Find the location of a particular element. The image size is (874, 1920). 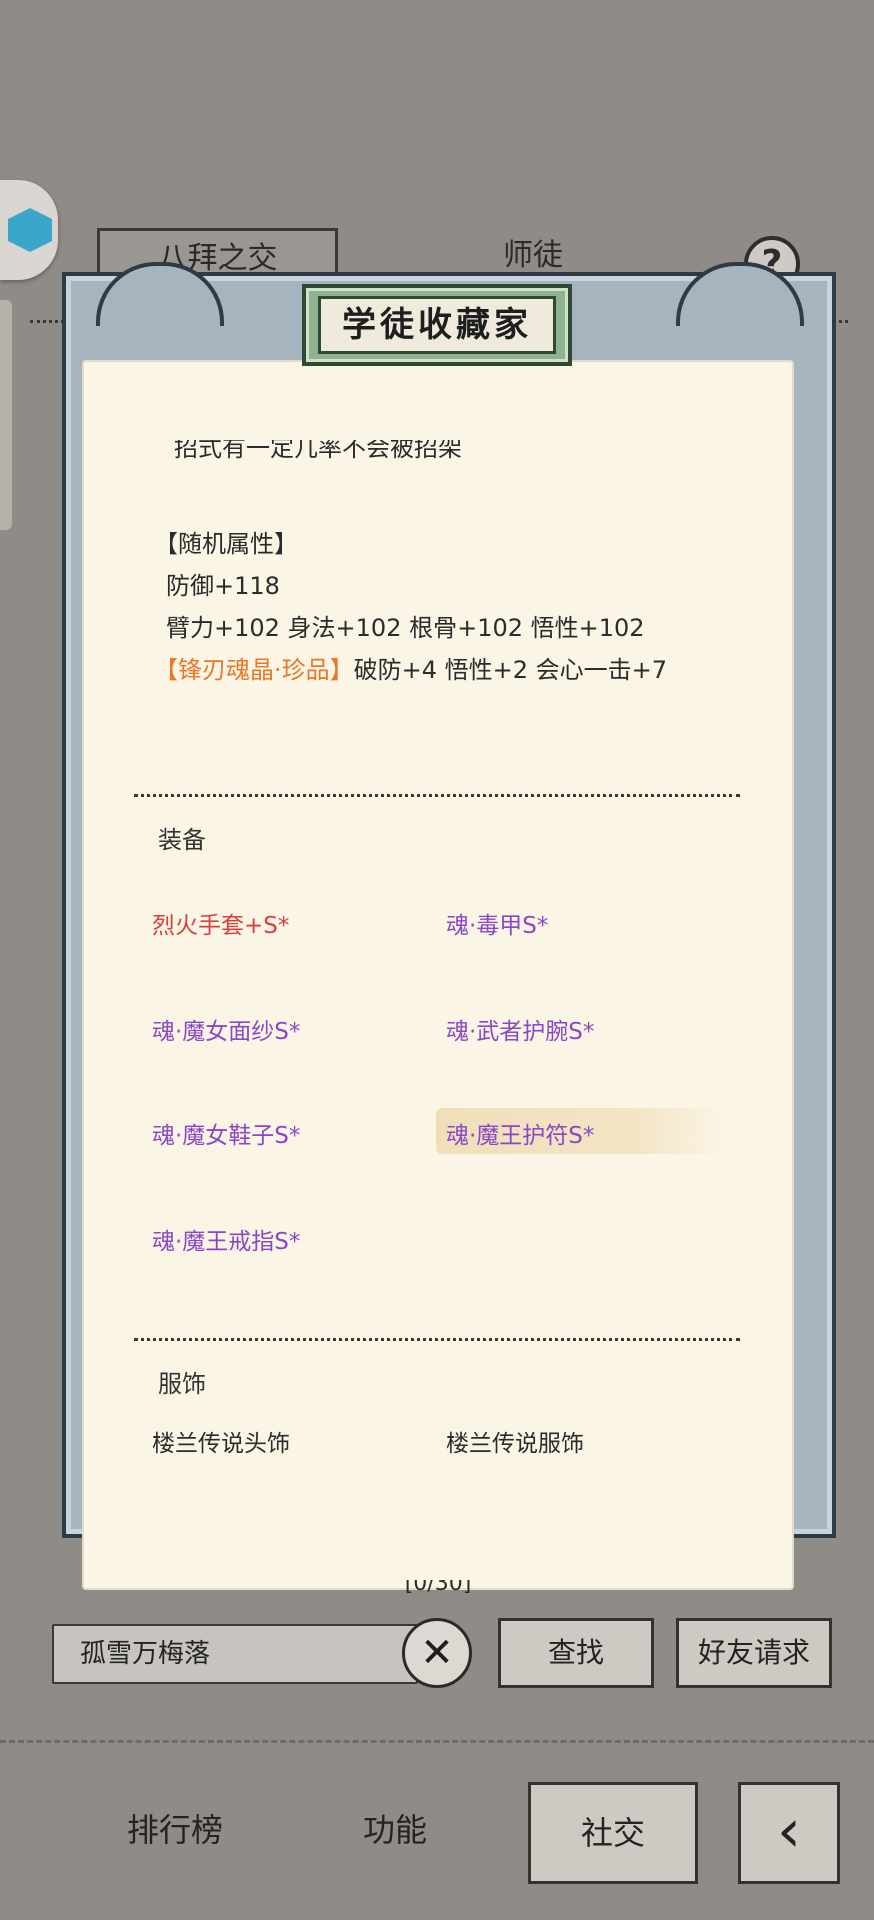

equipment-item: 魂·魔王戒指S* is located at coordinates (226, 1239).